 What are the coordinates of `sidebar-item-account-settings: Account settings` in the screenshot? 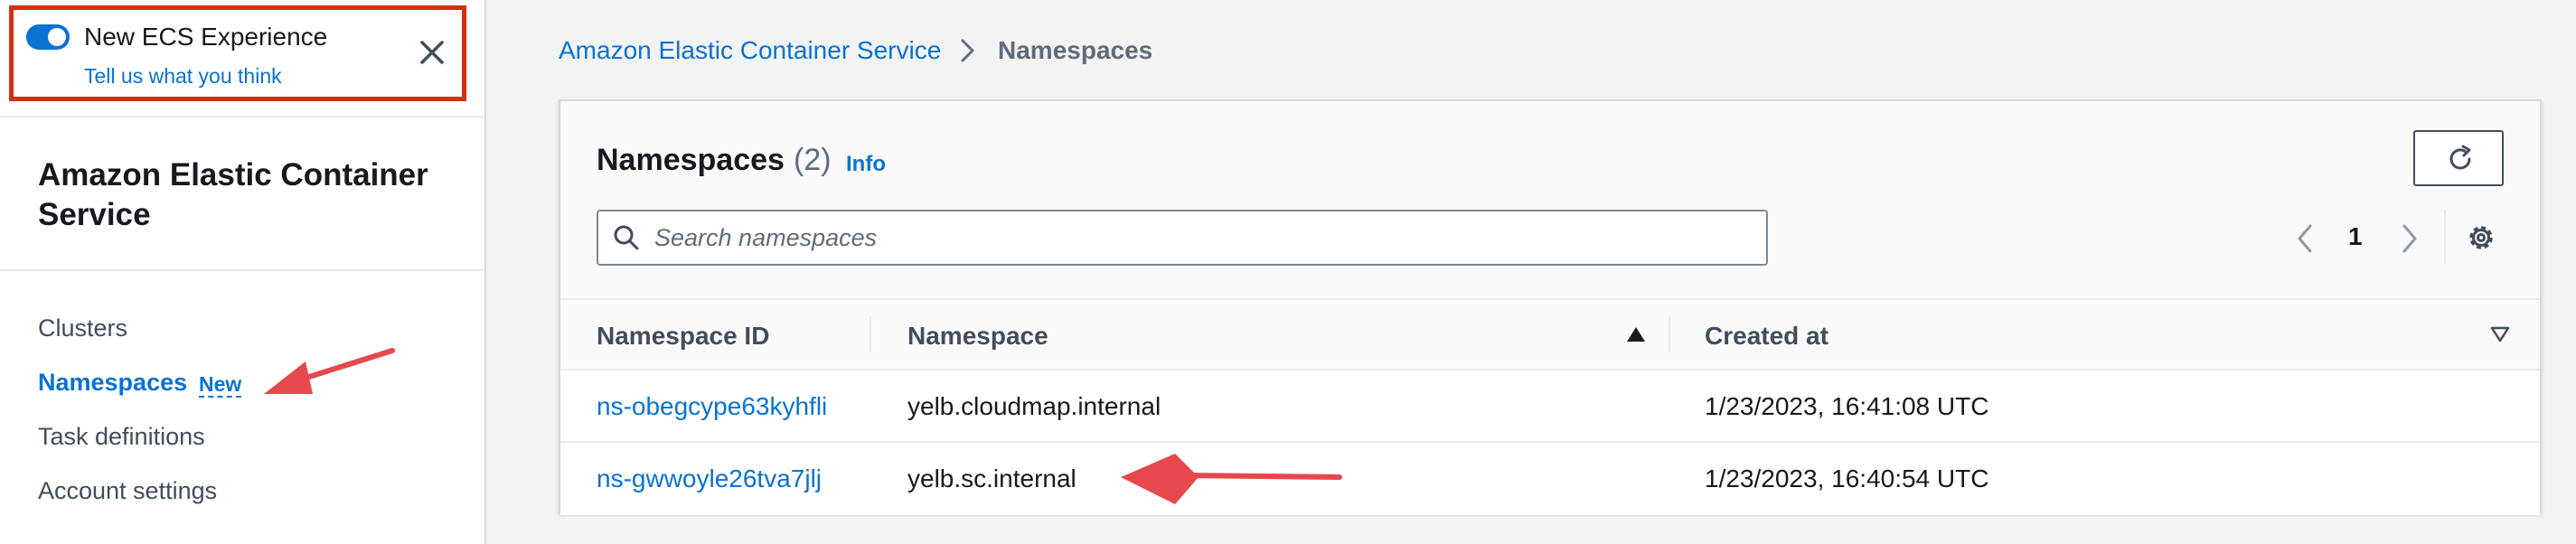 It's located at (127, 491).